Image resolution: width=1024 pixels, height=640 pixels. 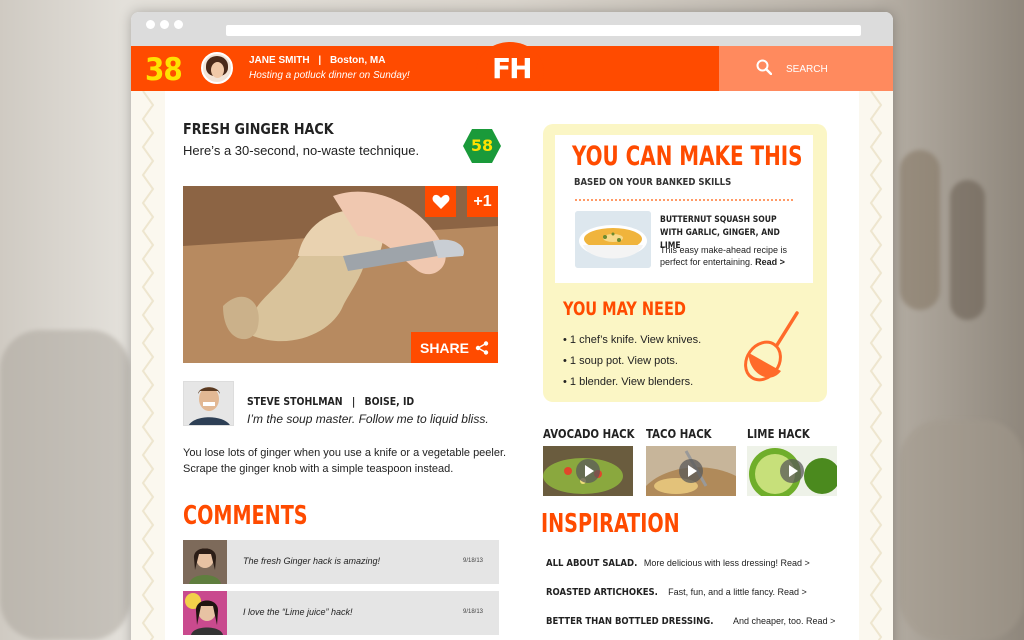 I want to click on hack-score-badge: 58, so click(x=482, y=146).